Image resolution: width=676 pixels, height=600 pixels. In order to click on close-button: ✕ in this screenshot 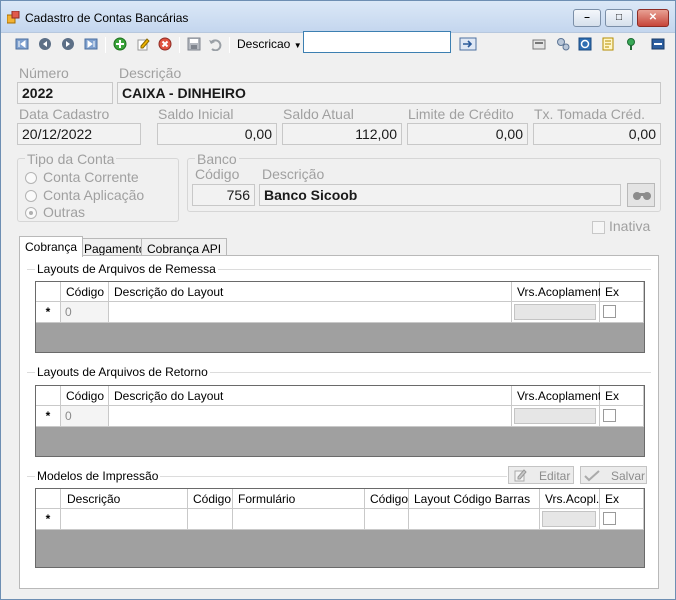, I will do `click(653, 18)`.